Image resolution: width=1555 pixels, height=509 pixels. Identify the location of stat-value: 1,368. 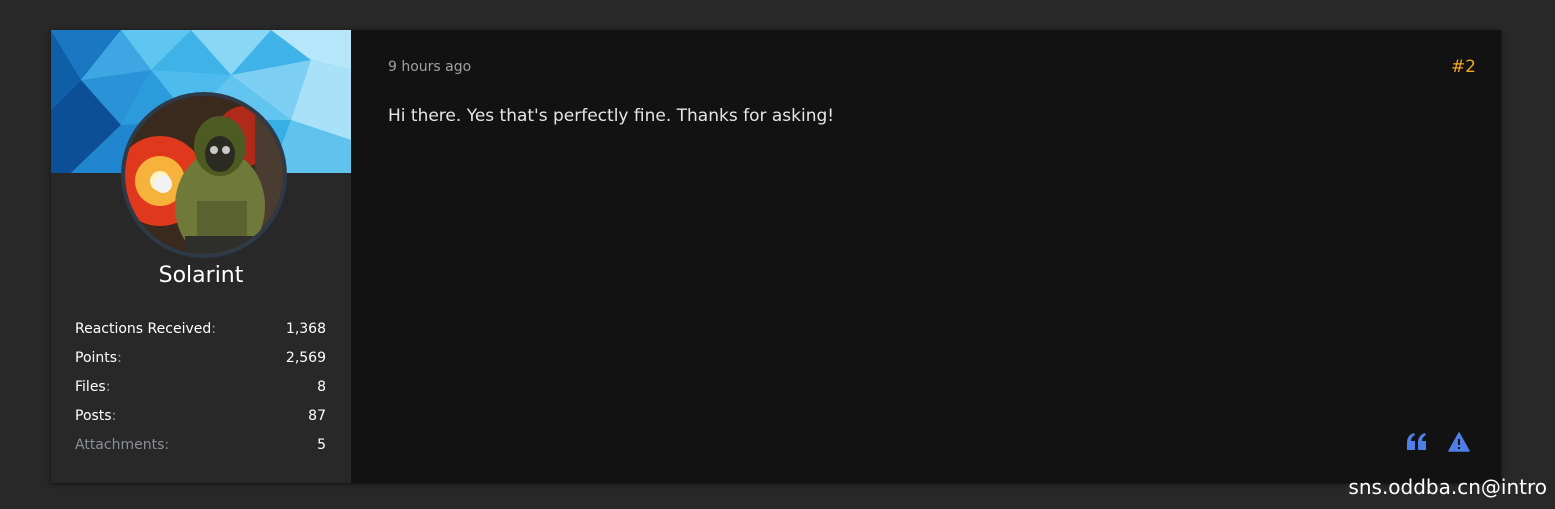
(305, 329).